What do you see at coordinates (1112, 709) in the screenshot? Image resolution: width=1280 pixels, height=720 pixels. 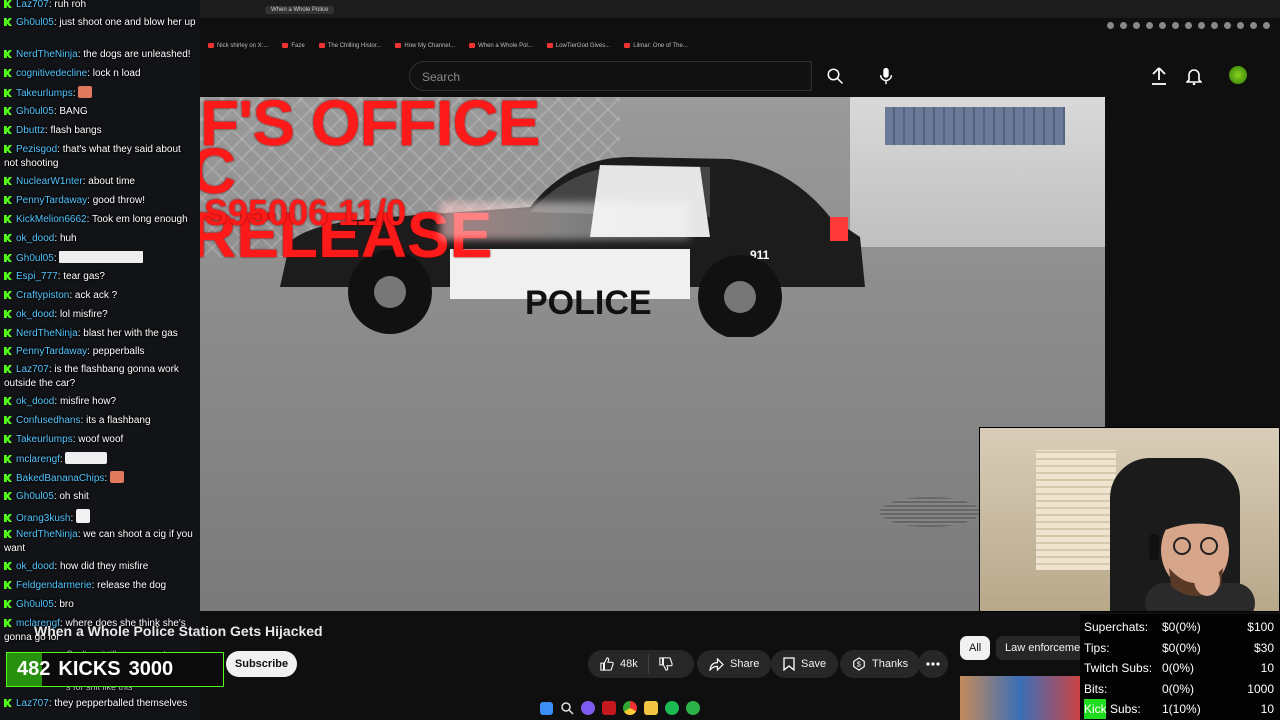 I see `goal-label: Kick Subs:` at bounding box center [1112, 709].